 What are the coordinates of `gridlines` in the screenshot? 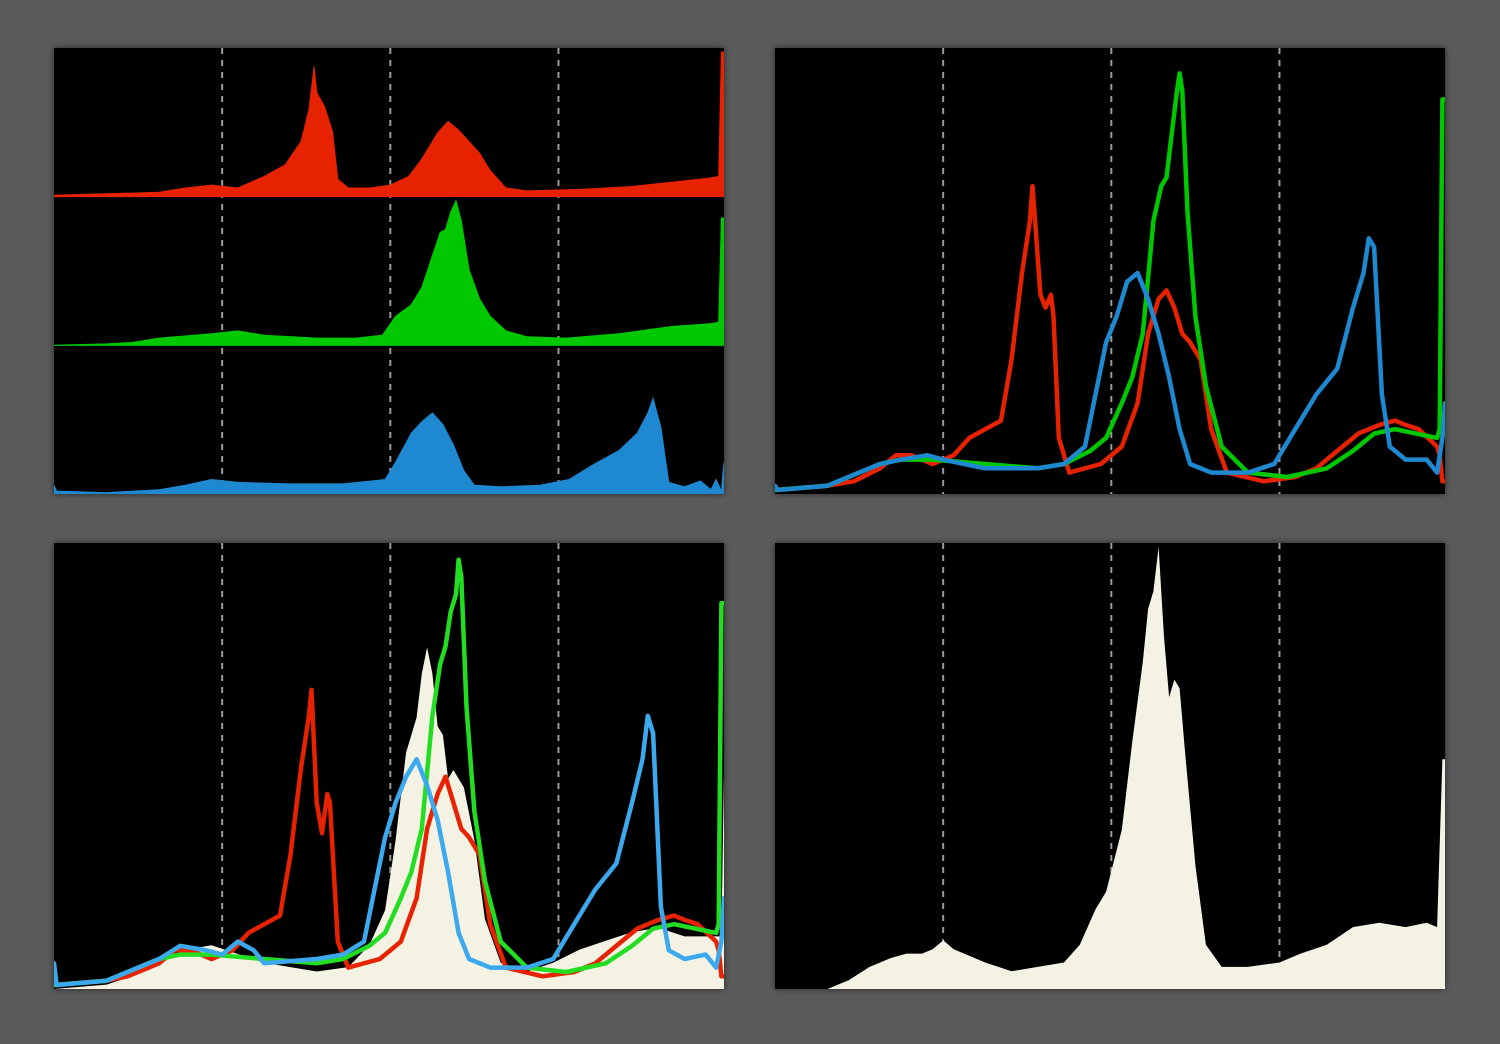 It's located at (390, 271).